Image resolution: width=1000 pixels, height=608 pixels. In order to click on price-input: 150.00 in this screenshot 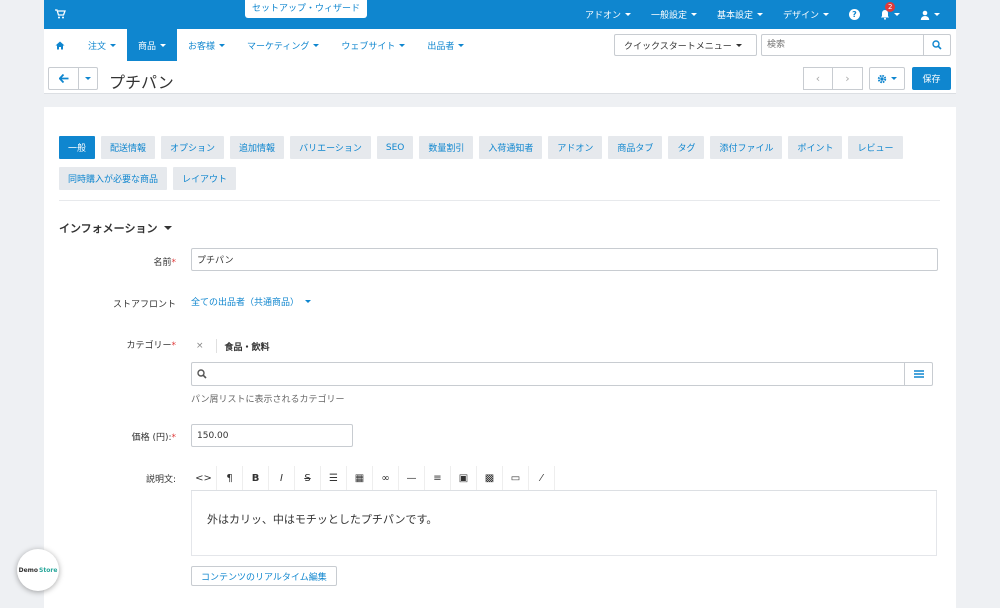, I will do `click(272, 435)`.